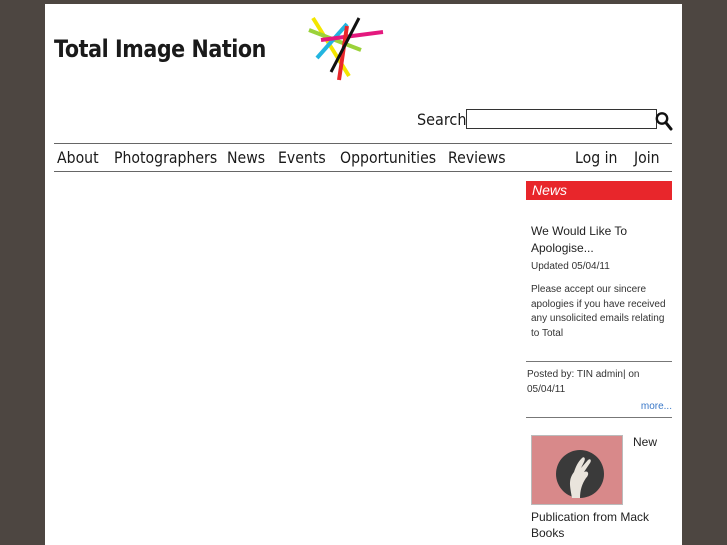 This screenshot has width=727, height=545. What do you see at coordinates (160, 49) in the screenshot?
I see `site-logo-text: Total Image Nation` at bounding box center [160, 49].